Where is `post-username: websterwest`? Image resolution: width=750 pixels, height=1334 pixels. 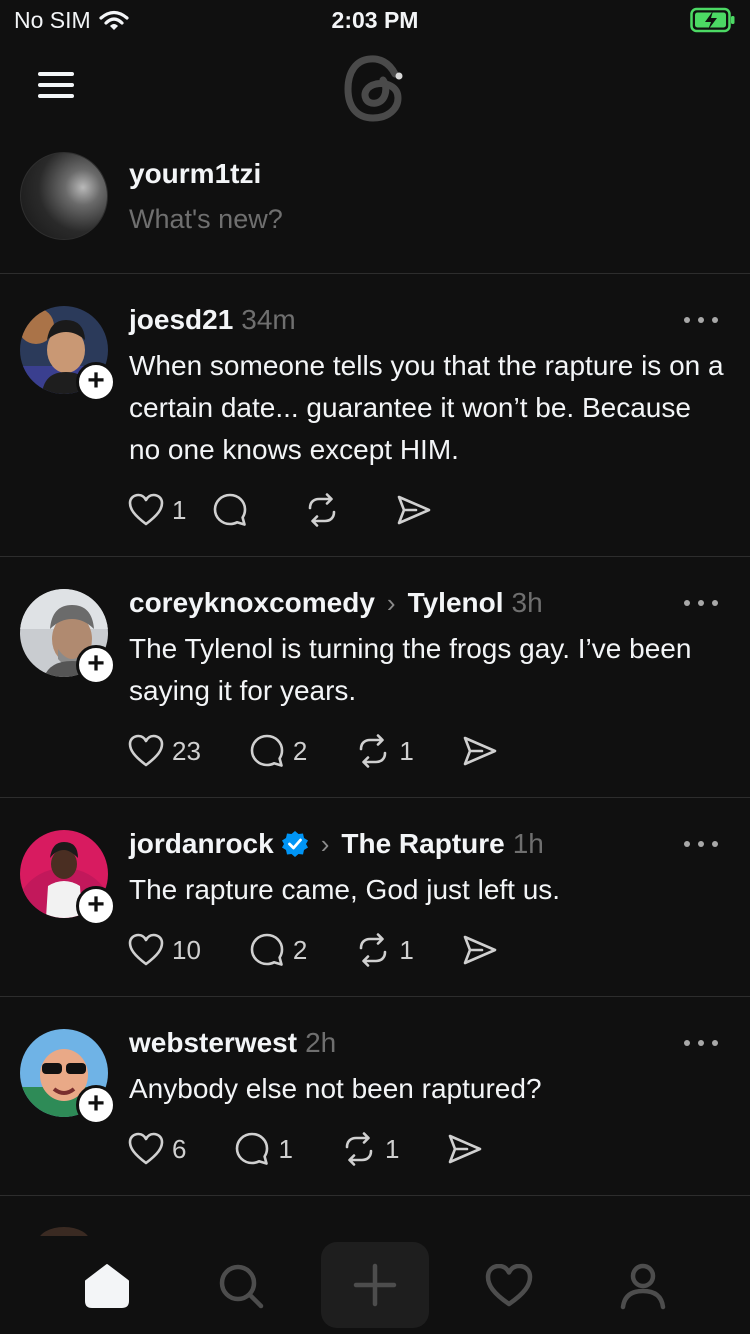 post-username: websterwest is located at coordinates (213, 1043).